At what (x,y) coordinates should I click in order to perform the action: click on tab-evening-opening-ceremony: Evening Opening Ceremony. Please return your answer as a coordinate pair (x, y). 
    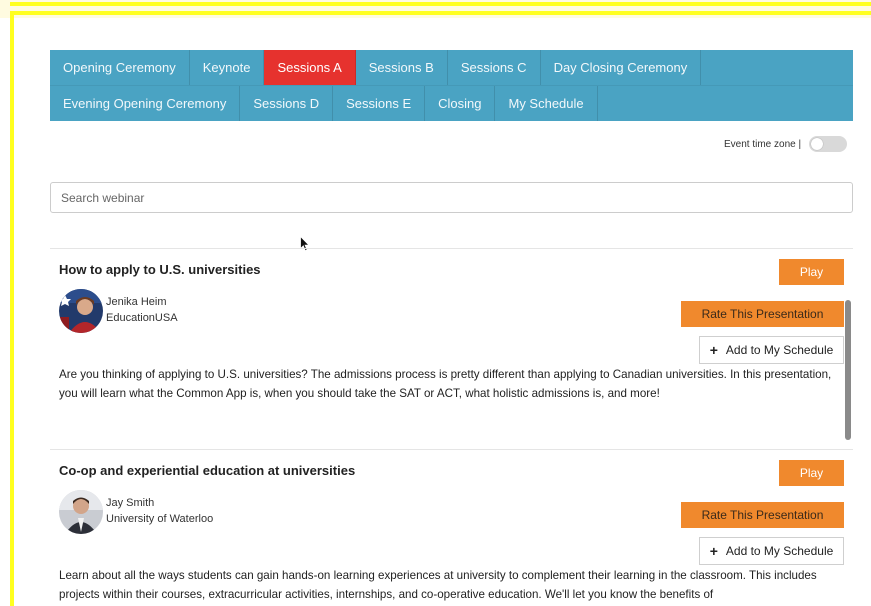
    Looking at the image, I should click on (145, 103).